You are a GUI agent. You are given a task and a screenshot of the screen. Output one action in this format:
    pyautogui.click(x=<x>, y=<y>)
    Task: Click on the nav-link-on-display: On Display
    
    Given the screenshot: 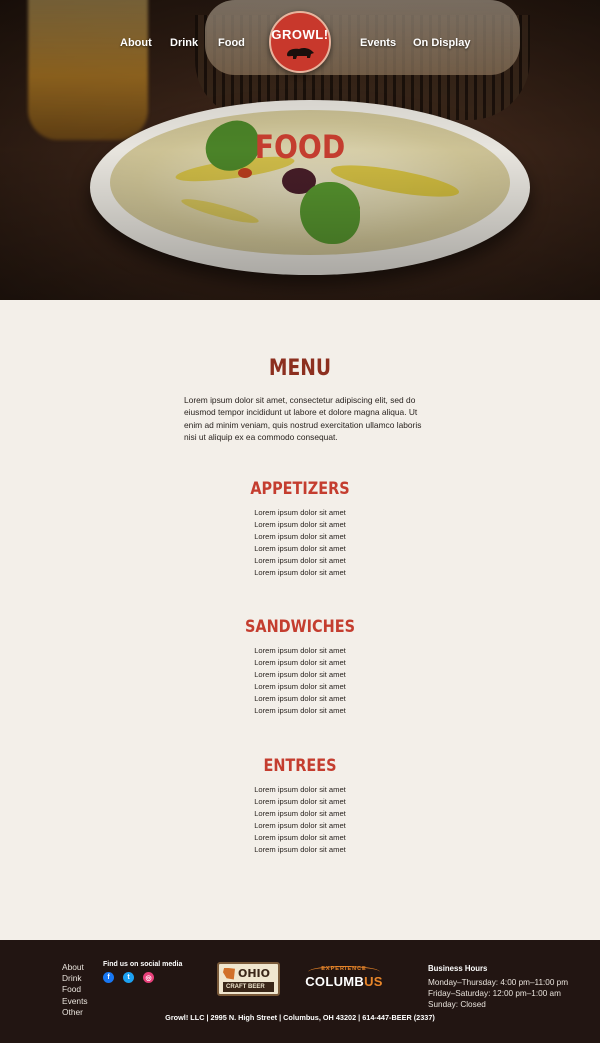 What is the action you would take?
    pyautogui.click(x=441, y=43)
    